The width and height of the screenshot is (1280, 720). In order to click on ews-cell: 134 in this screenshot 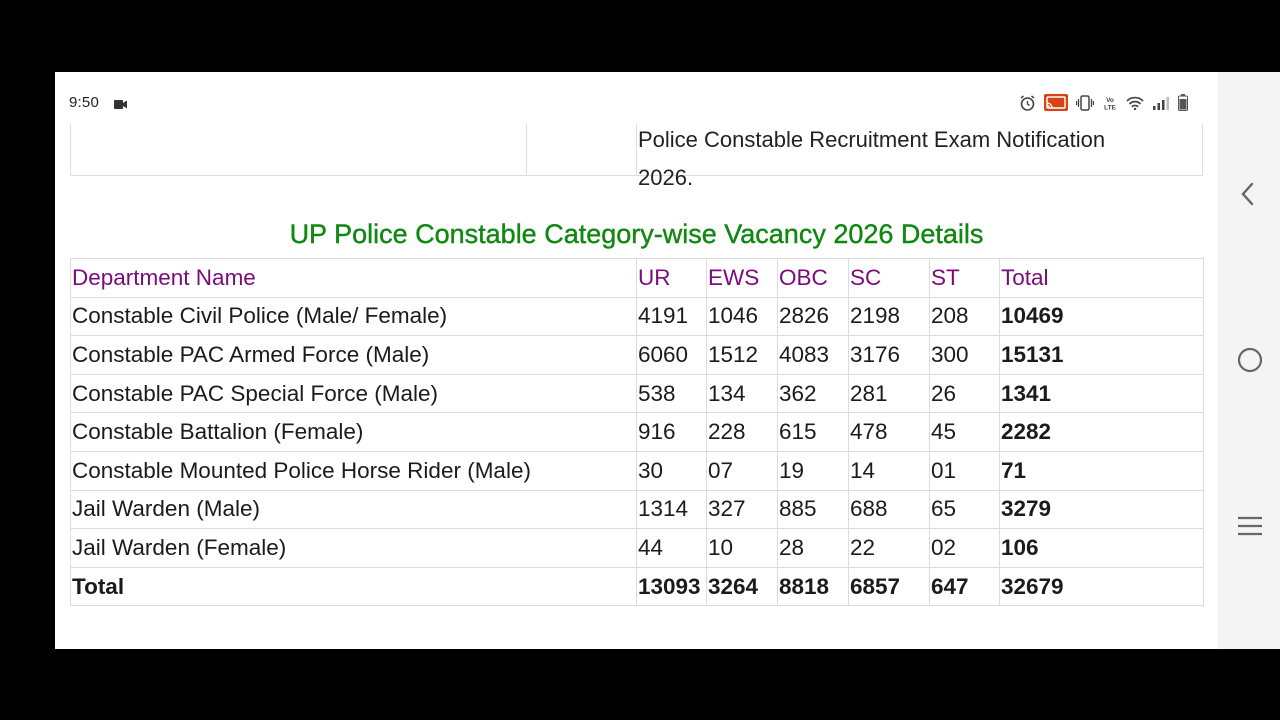, I will do `click(742, 393)`.